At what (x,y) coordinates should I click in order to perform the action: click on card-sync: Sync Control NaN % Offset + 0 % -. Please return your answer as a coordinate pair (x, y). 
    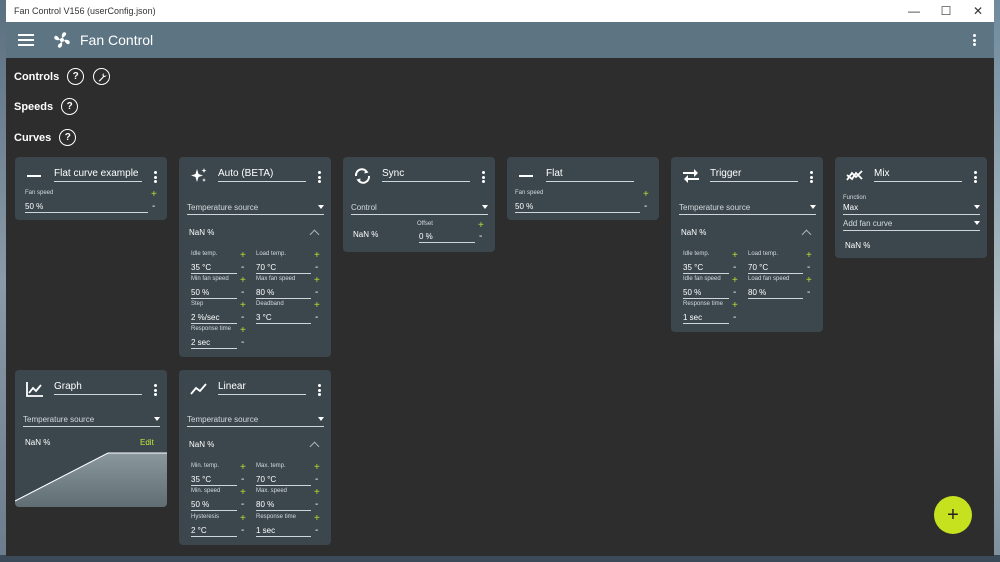
    Looking at the image, I should click on (419, 204).